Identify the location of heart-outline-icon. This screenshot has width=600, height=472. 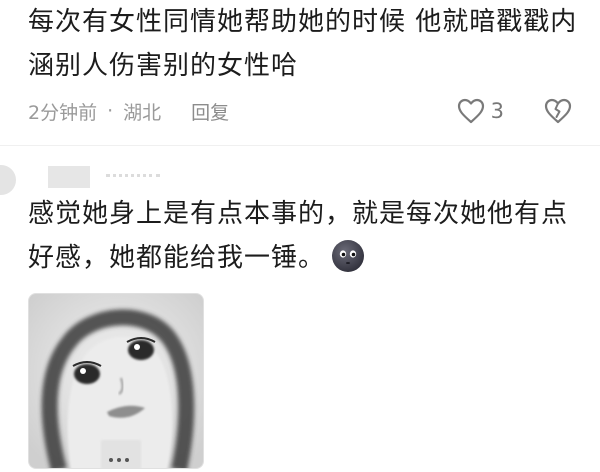
(470, 111).